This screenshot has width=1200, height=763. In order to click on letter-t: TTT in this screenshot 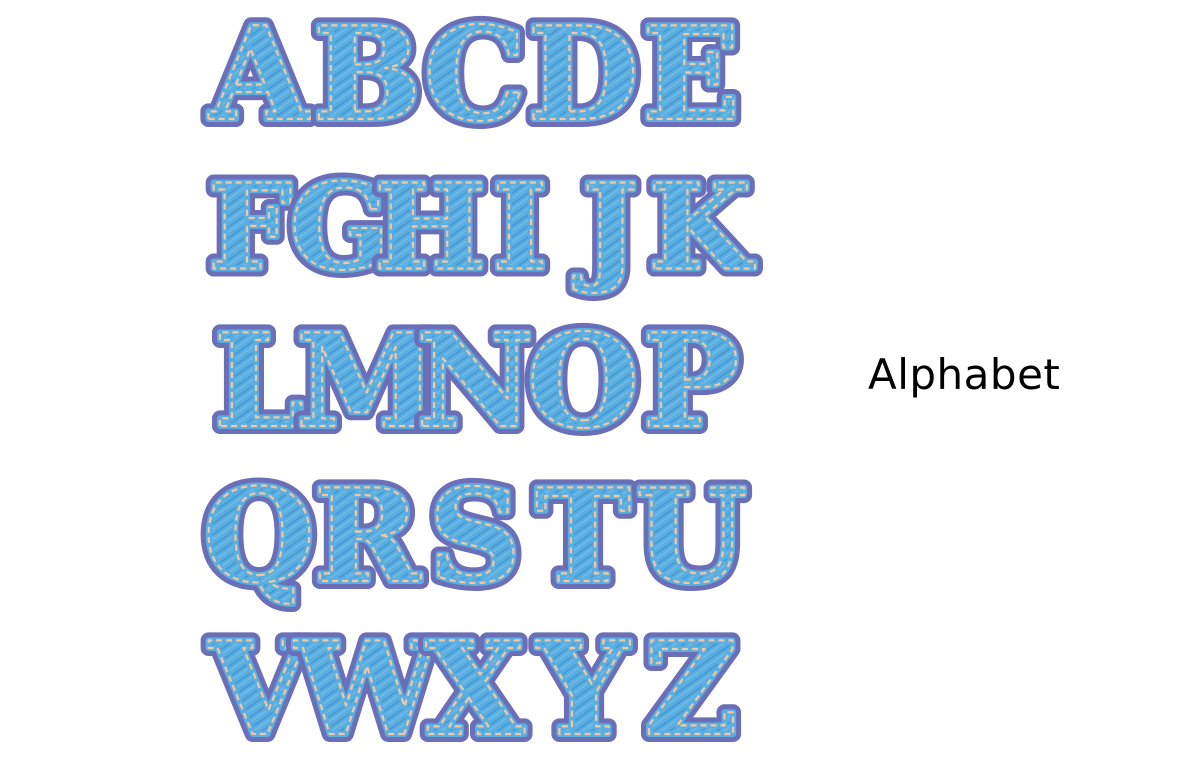, I will do `click(582, 537)`.